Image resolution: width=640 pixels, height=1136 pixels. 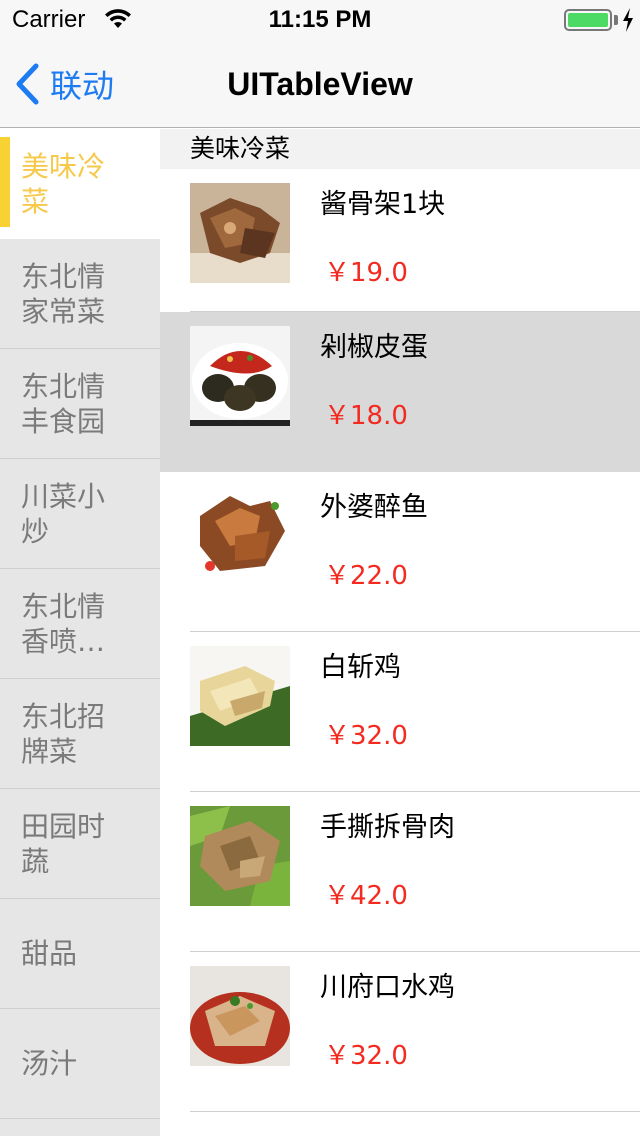 What do you see at coordinates (387, 987) in the screenshot?
I see `dish-name: 川府口水鸡` at bounding box center [387, 987].